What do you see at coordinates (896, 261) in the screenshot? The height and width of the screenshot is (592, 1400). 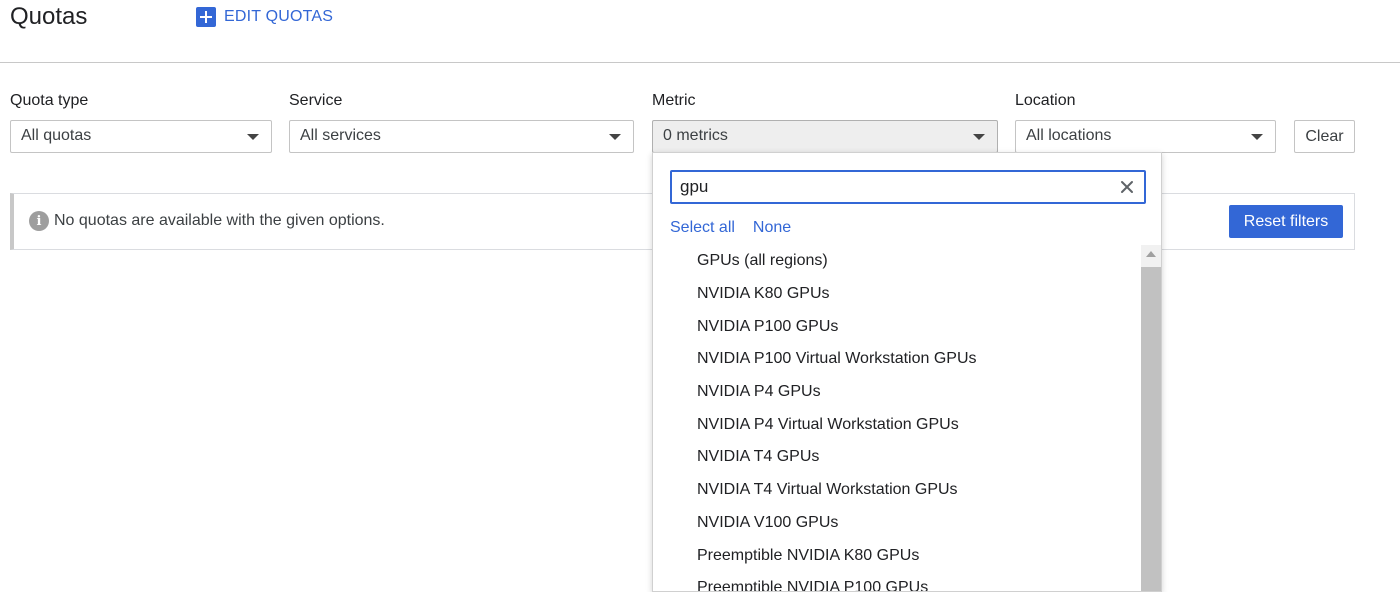 I see `metric-option: GPUs (all regions)` at bounding box center [896, 261].